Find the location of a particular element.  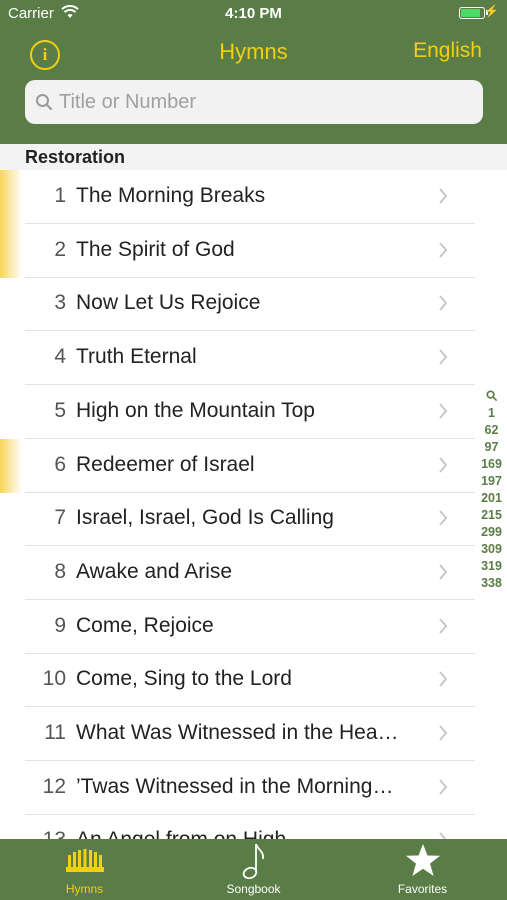

list-item: 3 Now Let Us Rejoice is located at coordinates (237, 304).